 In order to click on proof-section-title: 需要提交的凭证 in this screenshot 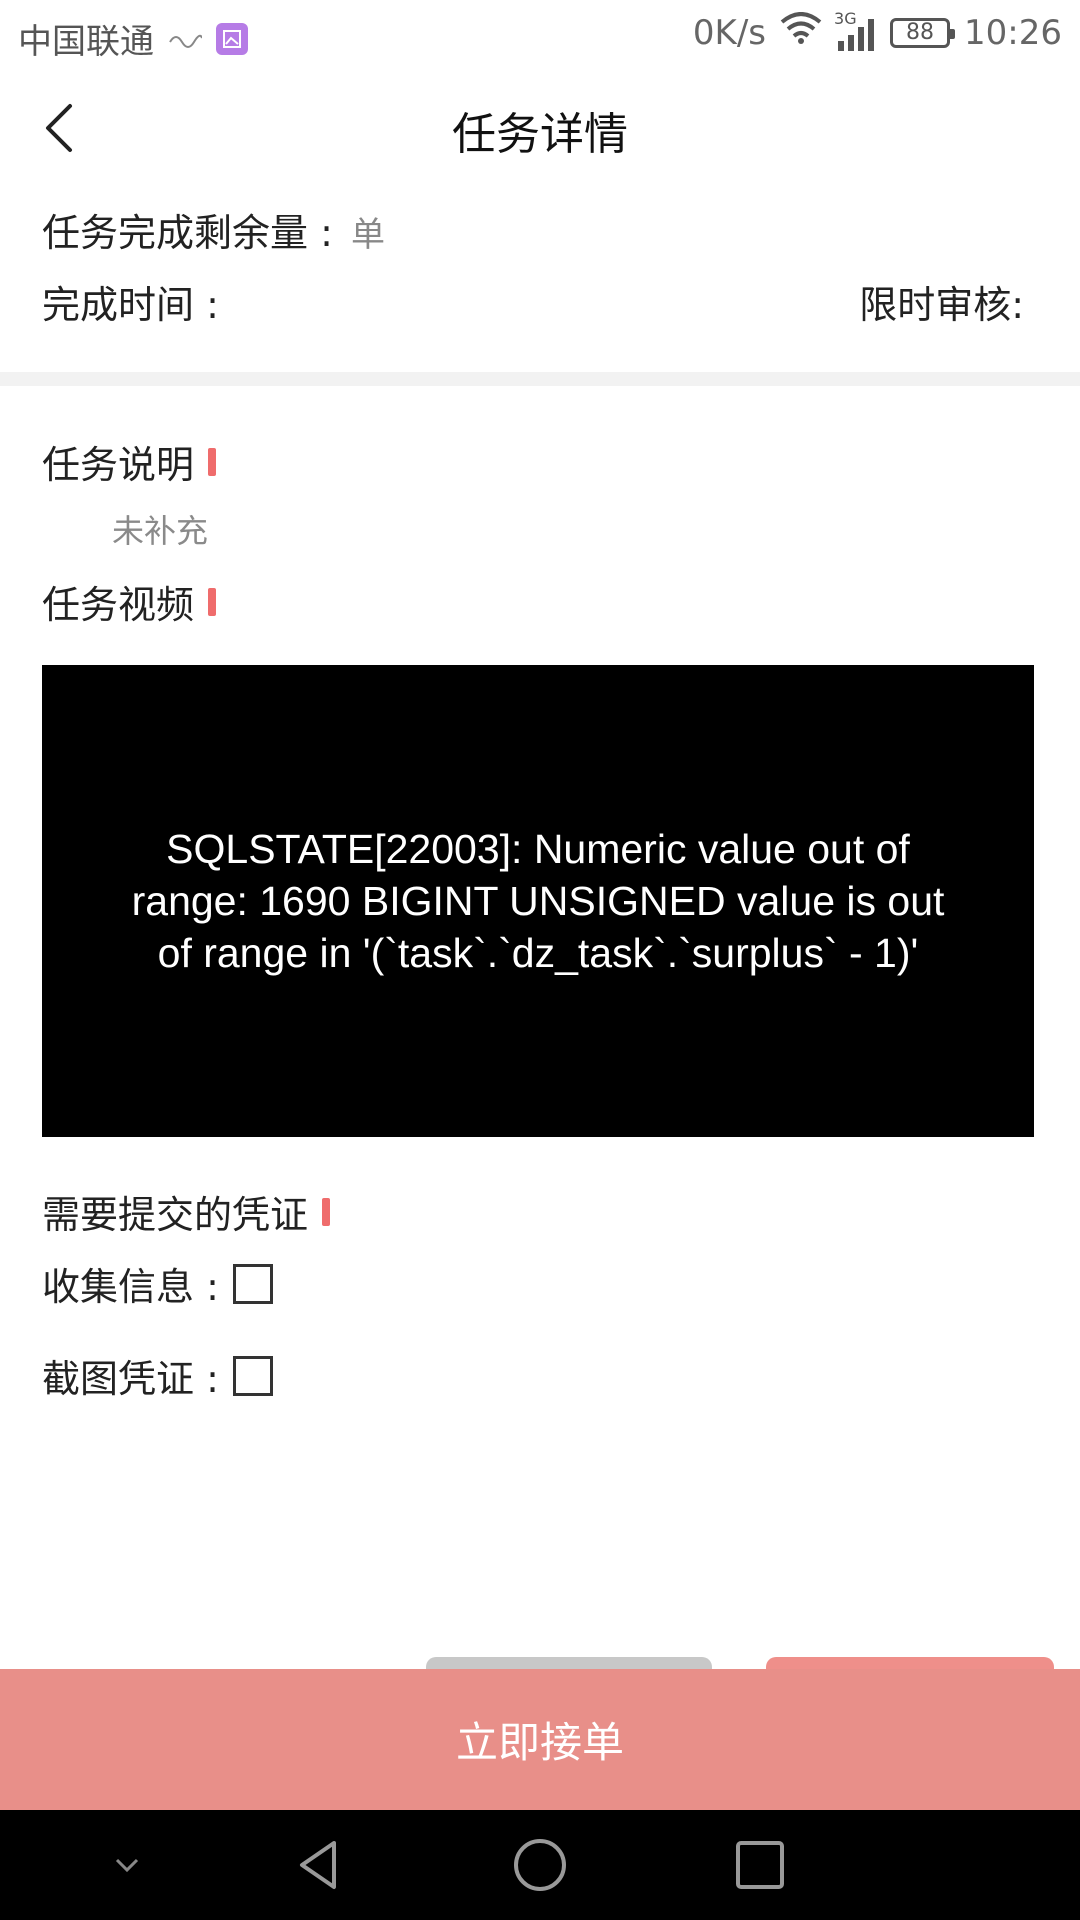, I will do `click(186, 1211)`.